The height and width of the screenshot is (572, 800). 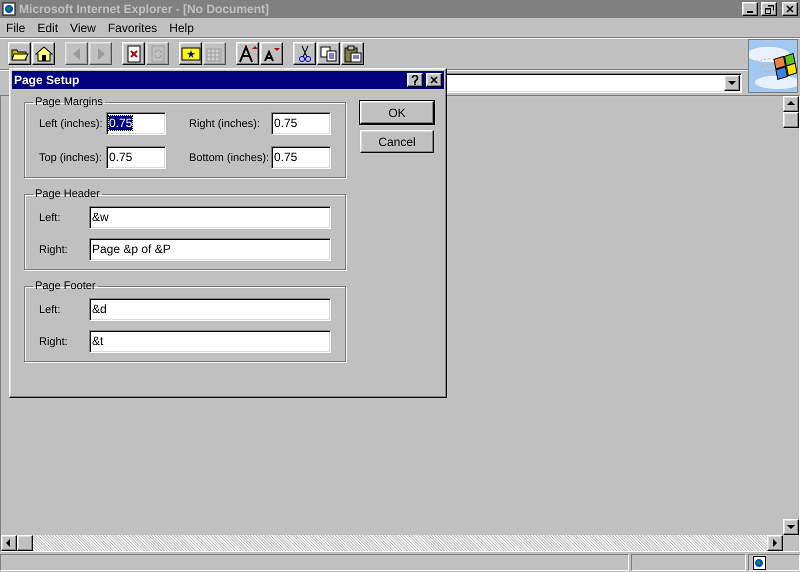 I want to click on menu-item: Edit, so click(x=47, y=27).